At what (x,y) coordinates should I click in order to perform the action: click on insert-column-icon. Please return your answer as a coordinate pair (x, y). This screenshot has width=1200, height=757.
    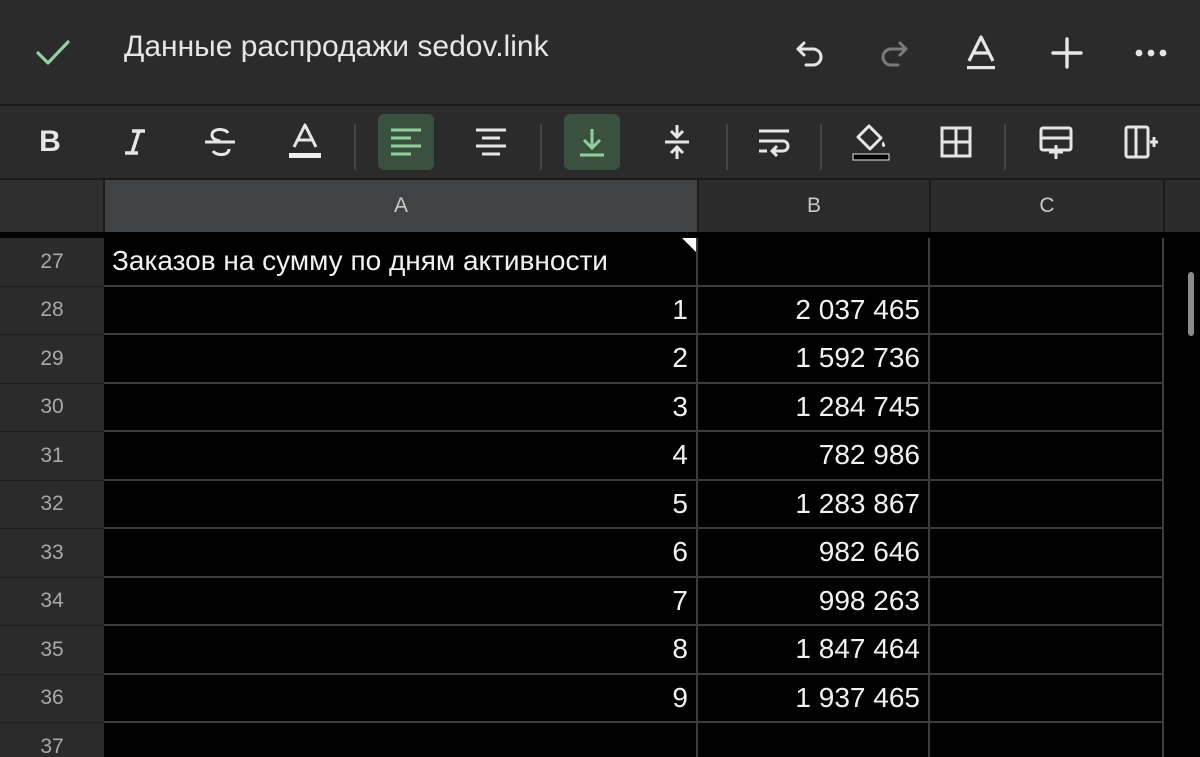
    Looking at the image, I should click on (1141, 142).